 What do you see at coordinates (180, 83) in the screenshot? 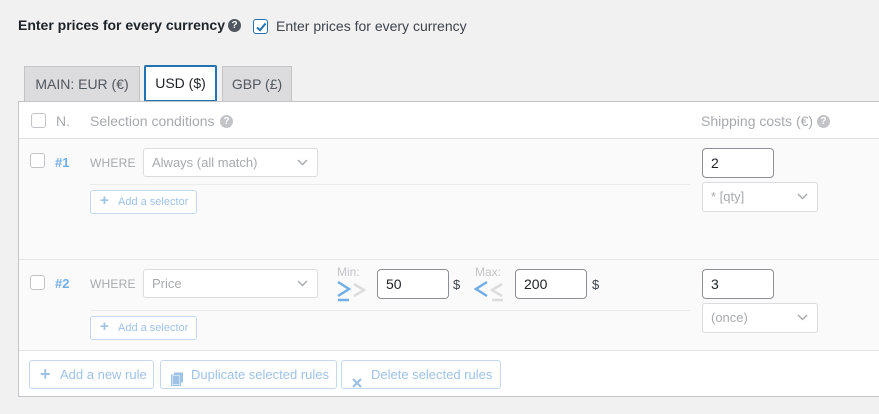
I see `tab-usd: USD ($)` at bounding box center [180, 83].